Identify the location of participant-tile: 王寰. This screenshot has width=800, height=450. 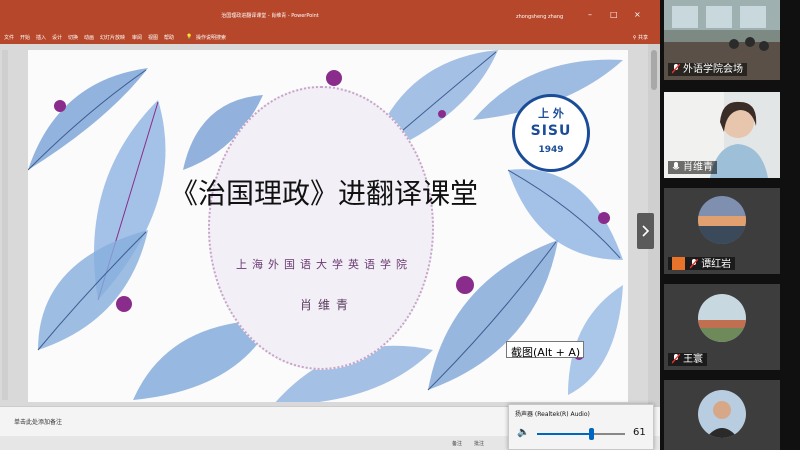
(722, 327).